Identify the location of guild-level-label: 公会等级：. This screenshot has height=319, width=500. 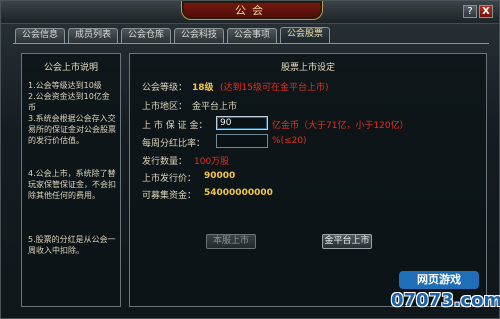
(165, 88).